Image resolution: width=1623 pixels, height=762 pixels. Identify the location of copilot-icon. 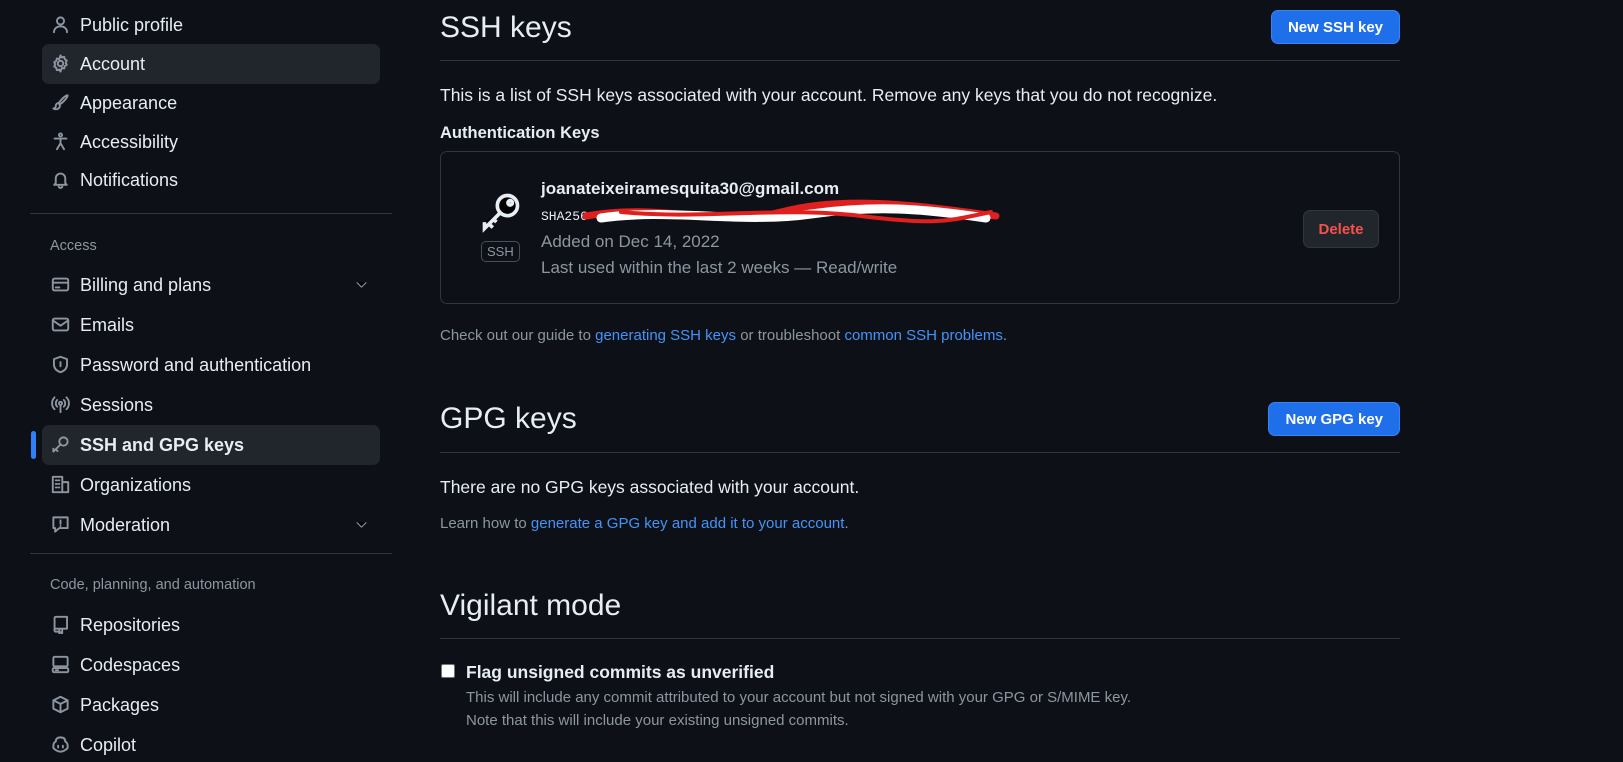
(60, 744).